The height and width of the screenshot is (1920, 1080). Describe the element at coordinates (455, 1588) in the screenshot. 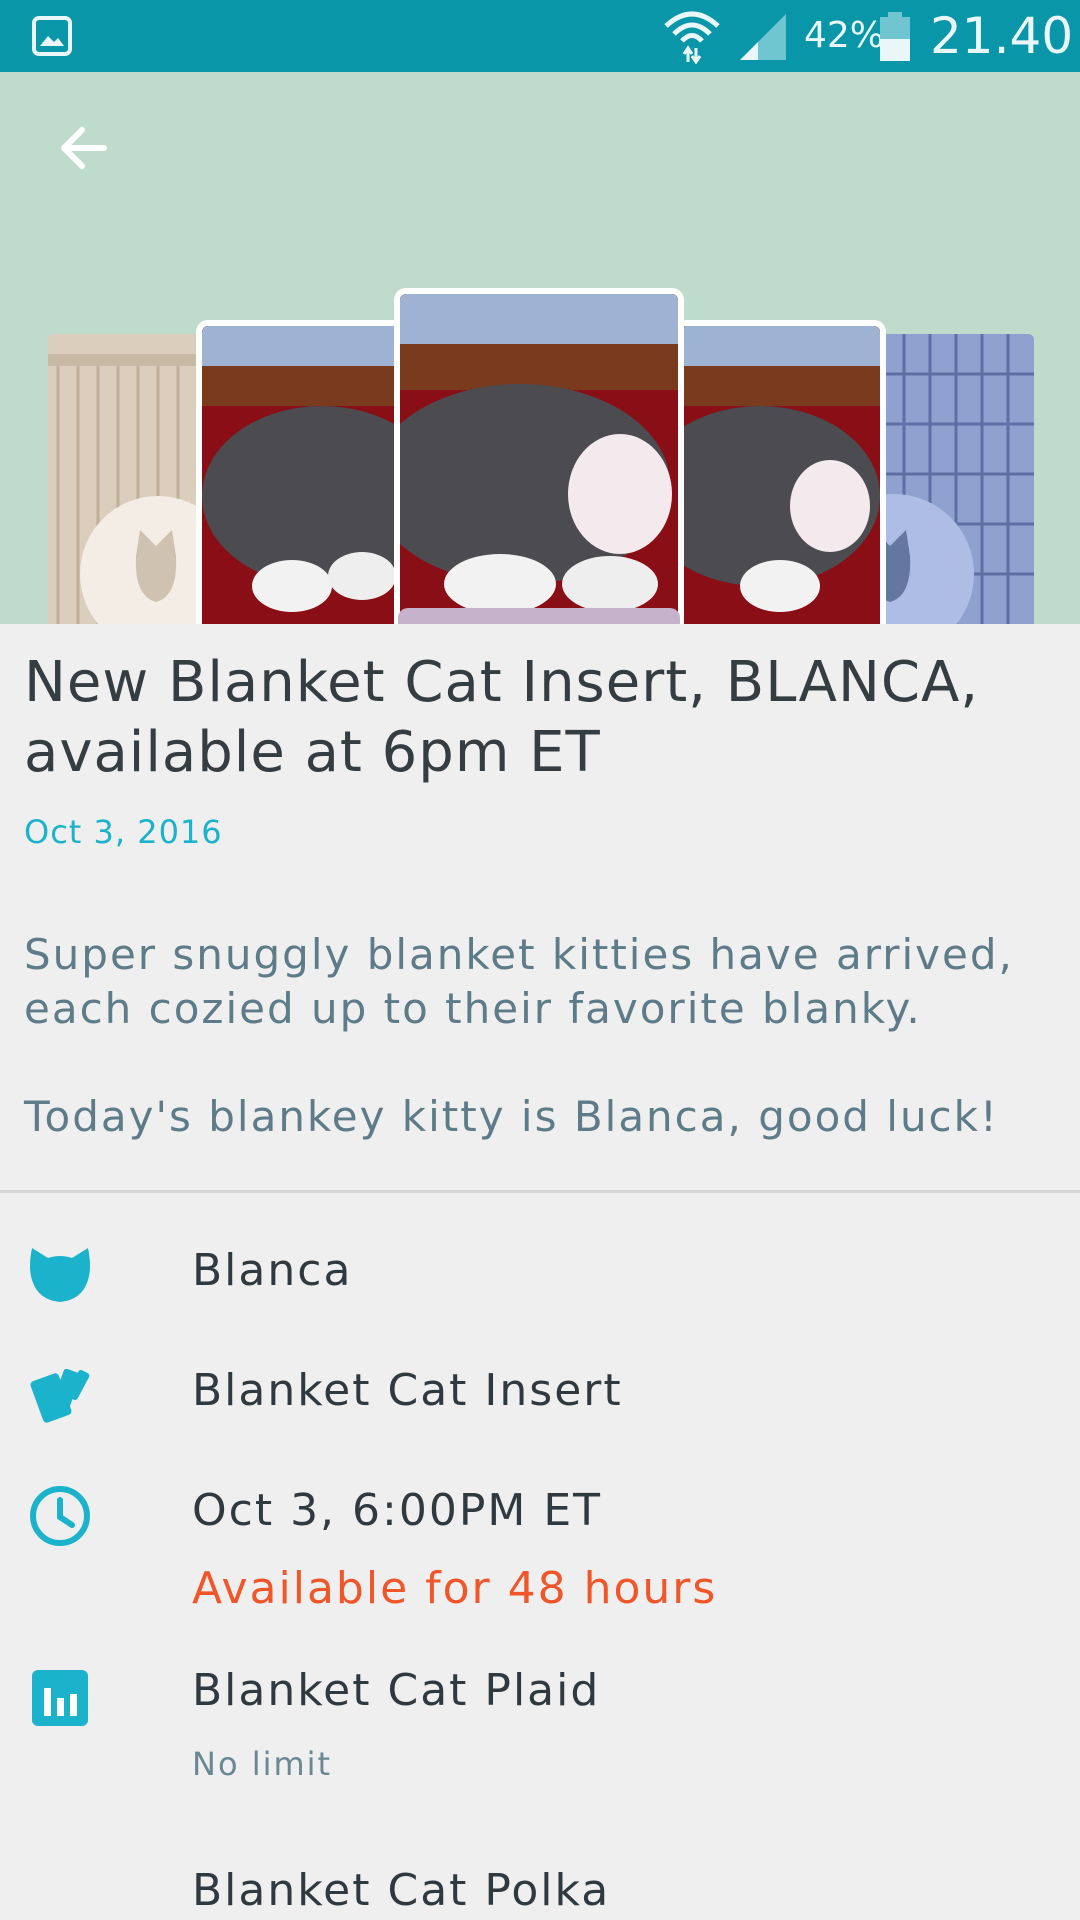

I see `availability-text: Available for 48 hours` at that location.